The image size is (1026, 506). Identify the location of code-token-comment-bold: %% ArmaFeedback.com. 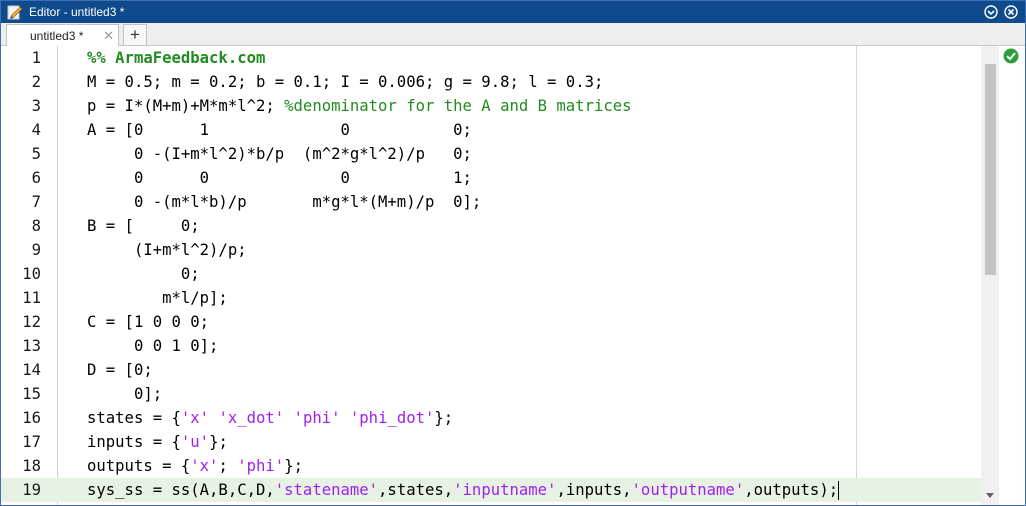
(176, 58).